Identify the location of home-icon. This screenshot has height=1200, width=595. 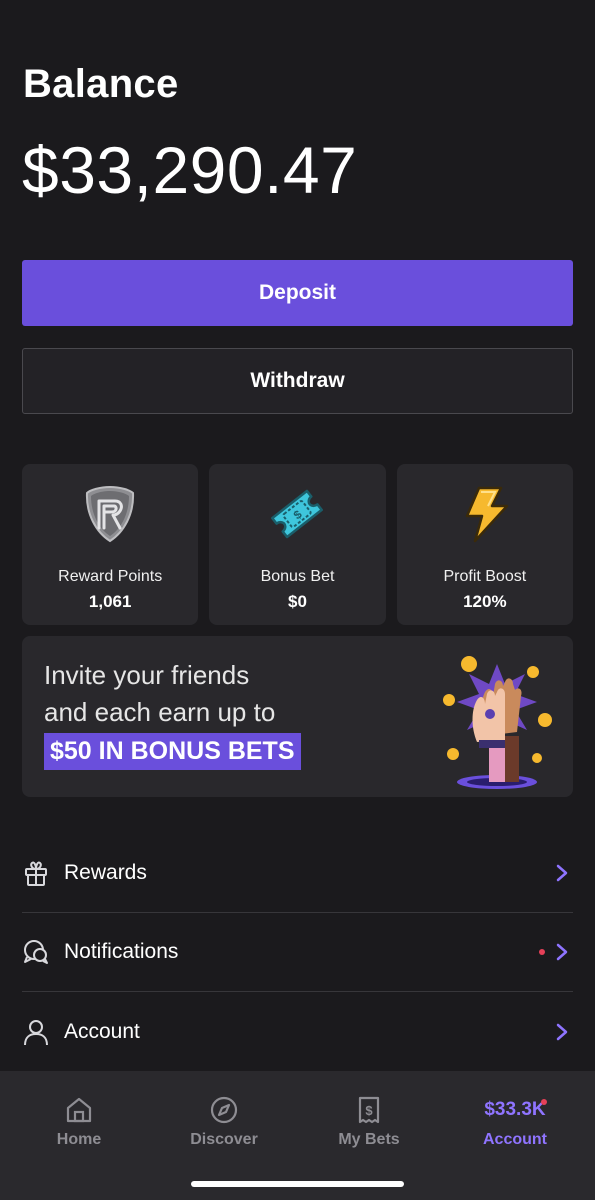
(79, 1110).